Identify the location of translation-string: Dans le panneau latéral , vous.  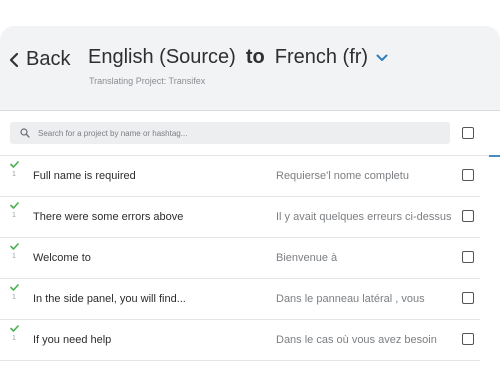
(350, 299).